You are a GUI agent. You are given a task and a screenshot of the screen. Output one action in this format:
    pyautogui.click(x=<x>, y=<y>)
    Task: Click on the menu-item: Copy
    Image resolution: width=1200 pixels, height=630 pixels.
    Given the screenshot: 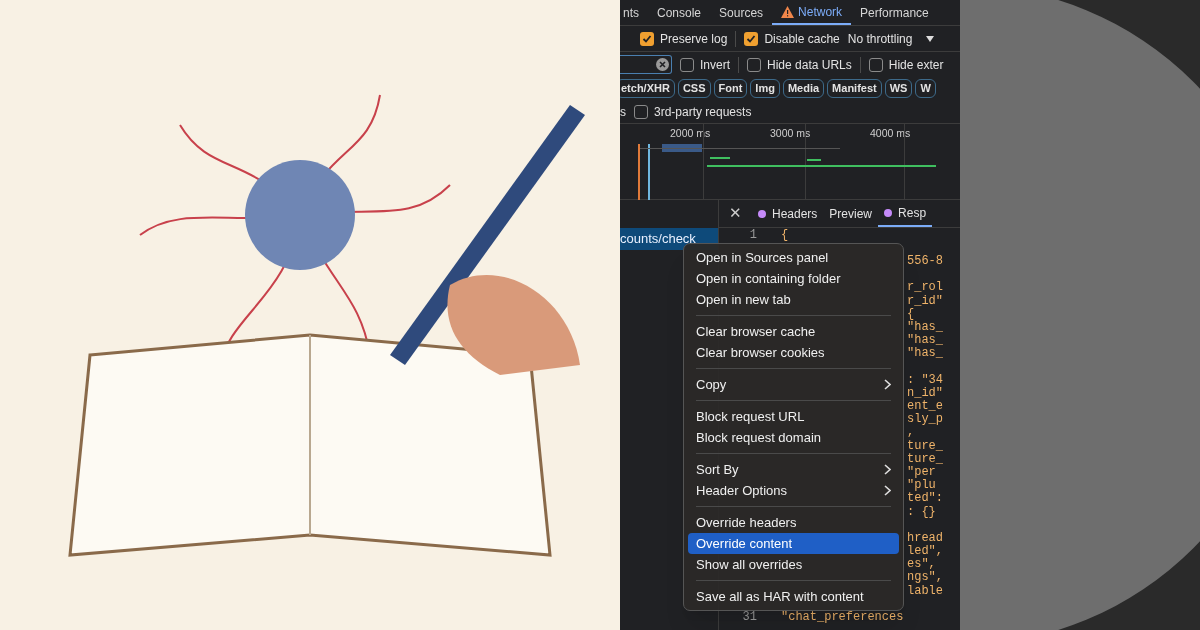 What is the action you would take?
    pyautogui.click(x=793, y=384)
    